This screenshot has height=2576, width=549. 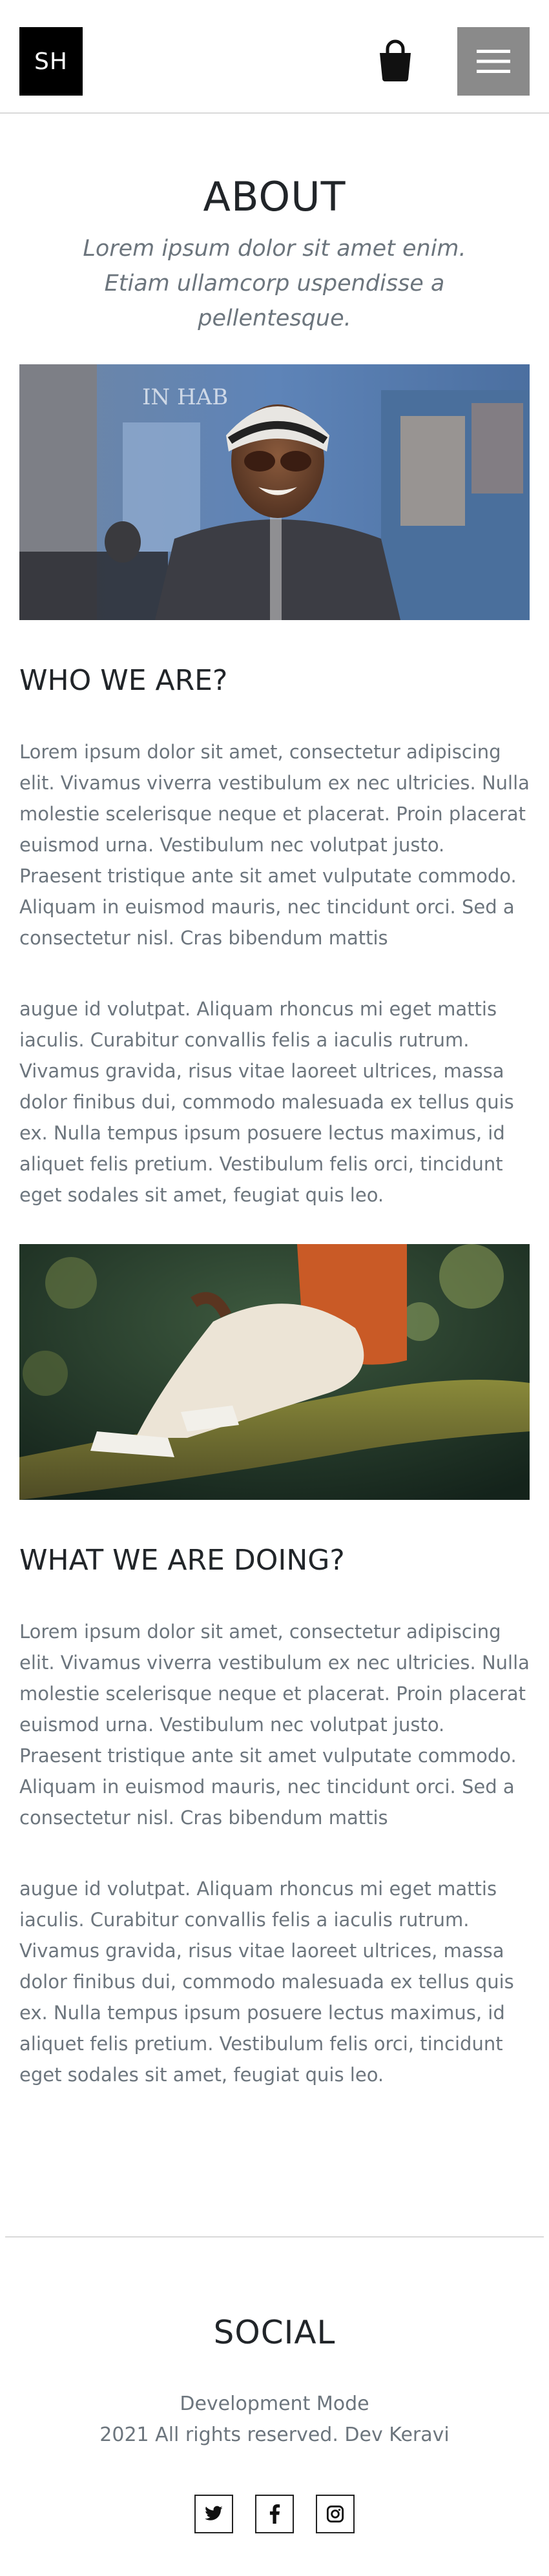 I want to click on instagram-icon, so click(x=335, y=2514).